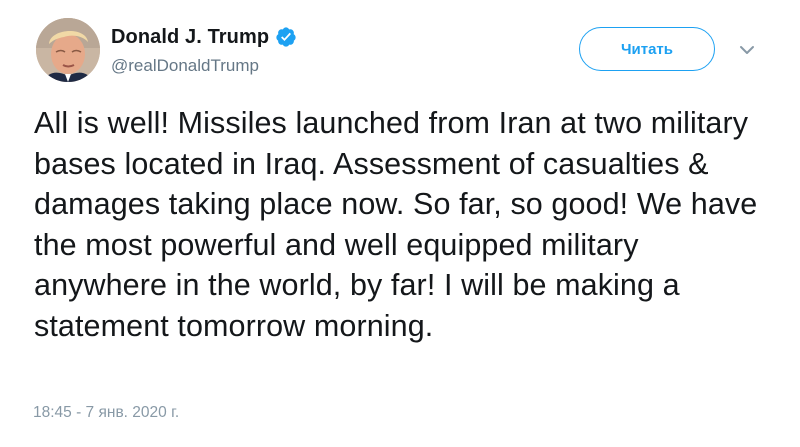 The height and width of the screenshot is (447, 800). What do you see at coordinates (647, 49) in the screenshot?
I see `follow-button: Читать` at bounding box center [647, 49].